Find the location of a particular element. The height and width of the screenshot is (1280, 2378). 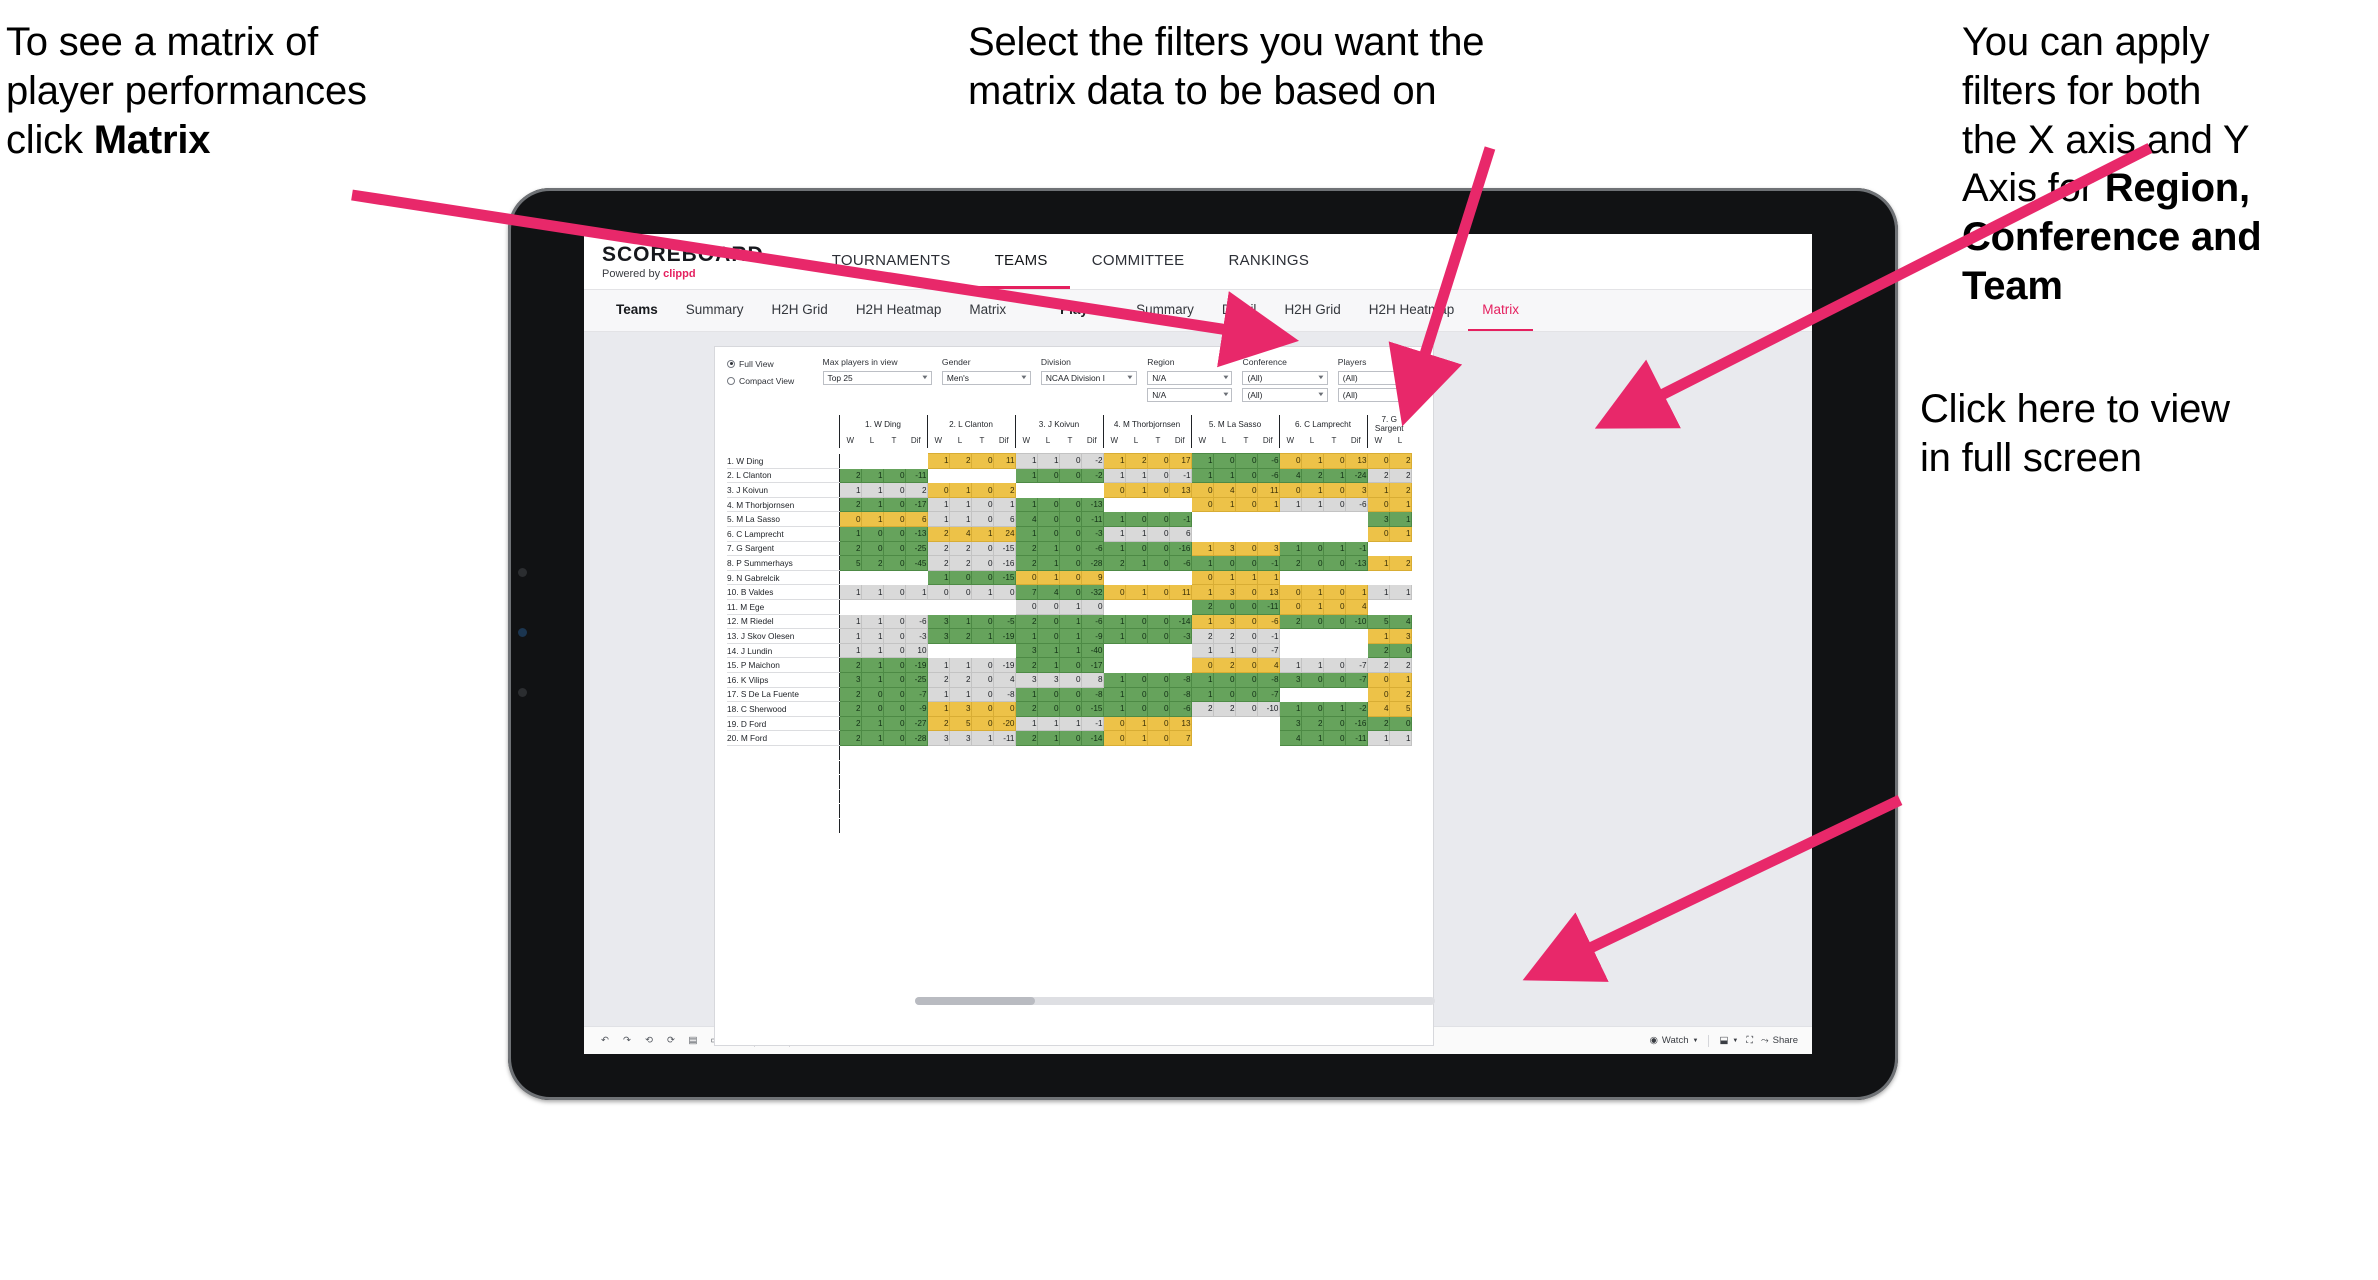

matrix-cell: -7 is located at coordinates (1268, 694).